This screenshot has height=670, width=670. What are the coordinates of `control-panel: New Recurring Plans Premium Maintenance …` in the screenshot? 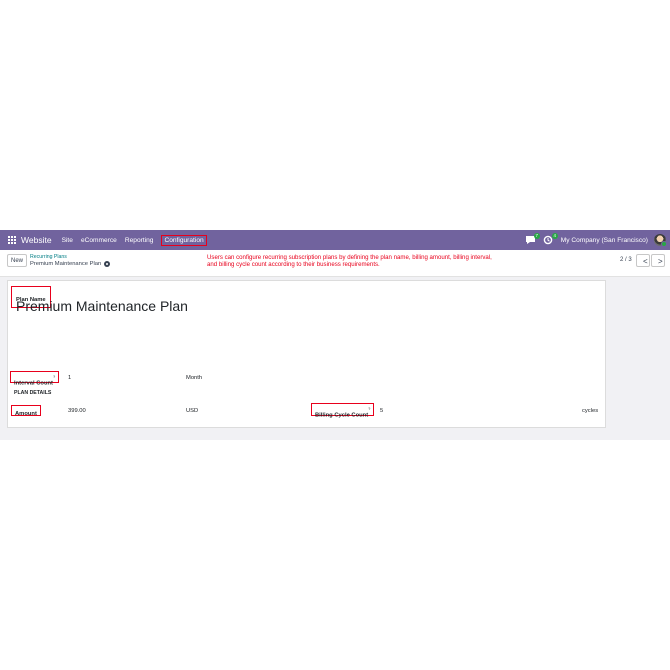 It's located at (335, 263).